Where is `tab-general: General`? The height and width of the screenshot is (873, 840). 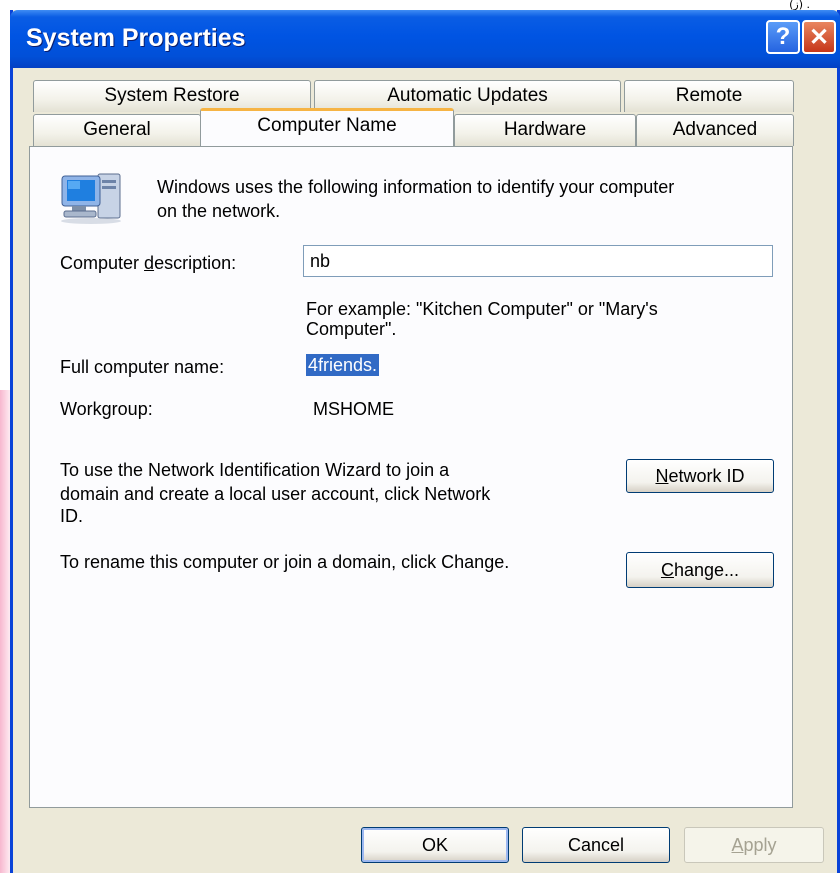 tab-general: General is located at coordinates (117, 130).